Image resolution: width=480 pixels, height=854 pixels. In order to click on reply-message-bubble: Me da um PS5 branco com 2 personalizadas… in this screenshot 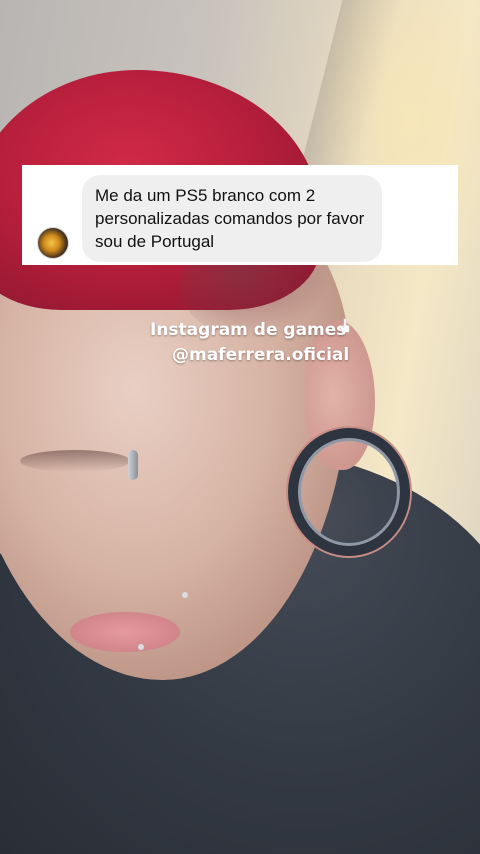, I will do `click(232, 218)`.